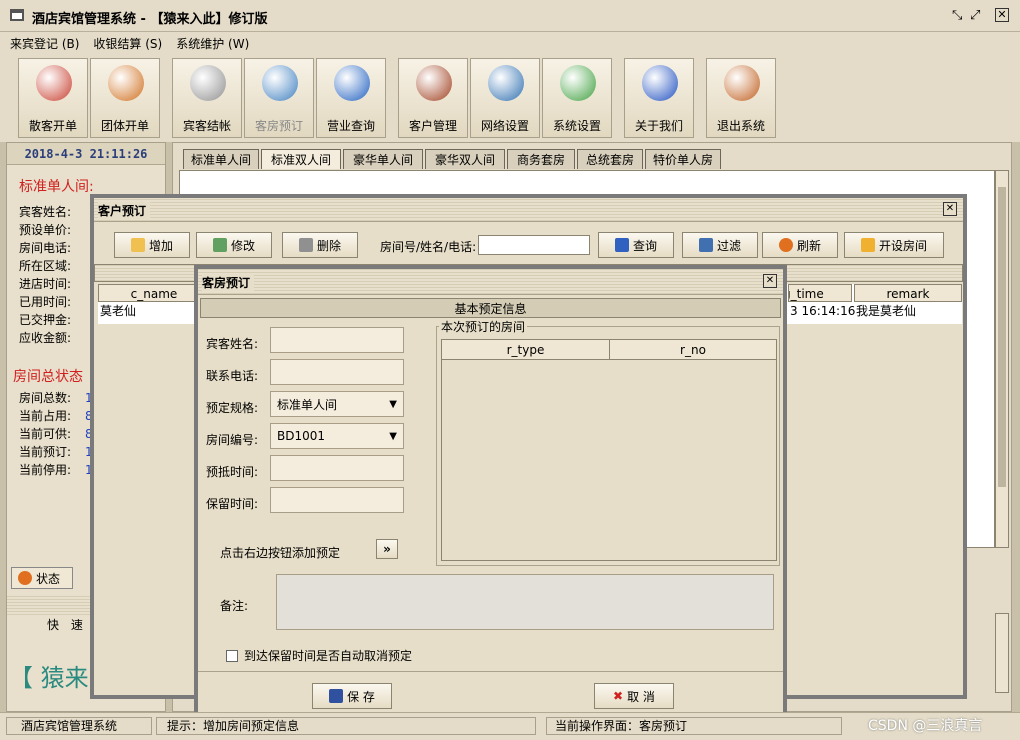 This screenshot has height=740, width=1020. Describe the element at coordinates (820, 293) in the screenshot. I see `col-header-g-time: g_time` at that location.